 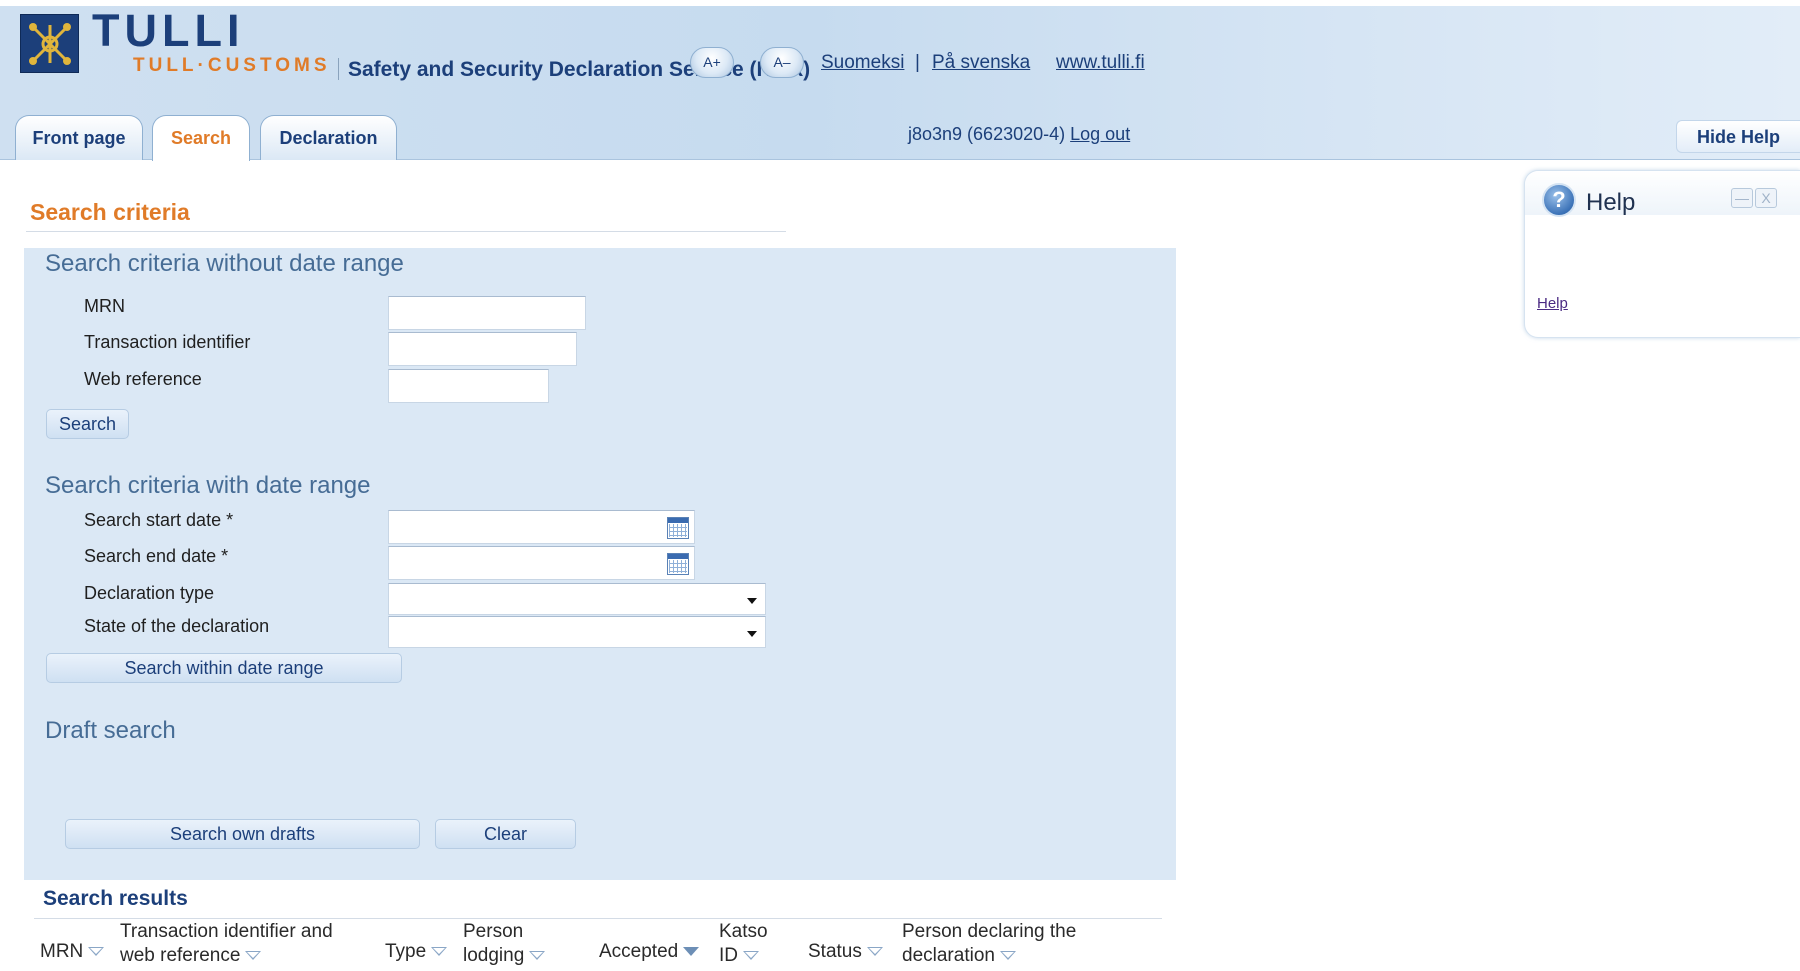 I want to click on help-panel: ? Help — X Help, so click(x=1662, y=254).